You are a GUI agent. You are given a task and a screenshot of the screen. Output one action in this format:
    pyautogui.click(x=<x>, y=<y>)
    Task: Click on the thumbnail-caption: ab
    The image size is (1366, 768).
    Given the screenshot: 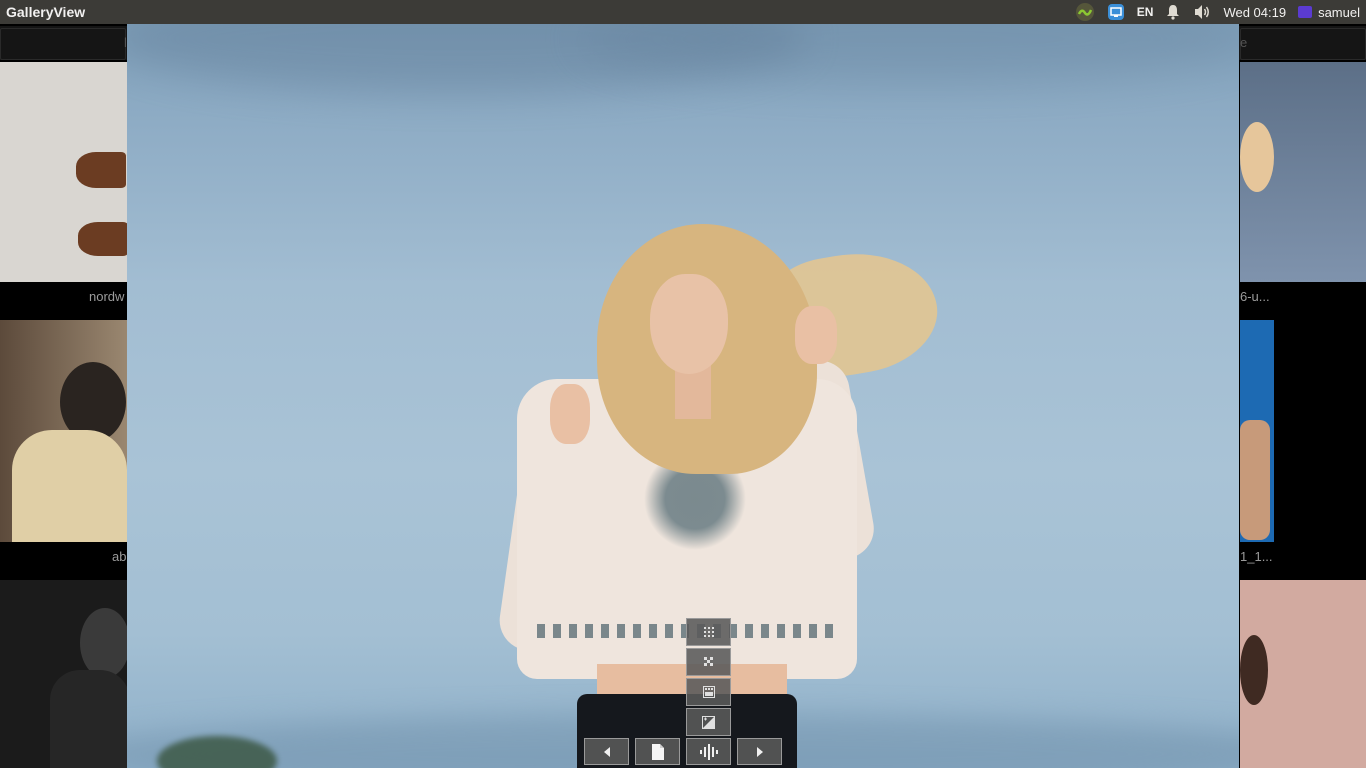 What is the action you would take?
    pyautogui.click(x=119, y=556)
    